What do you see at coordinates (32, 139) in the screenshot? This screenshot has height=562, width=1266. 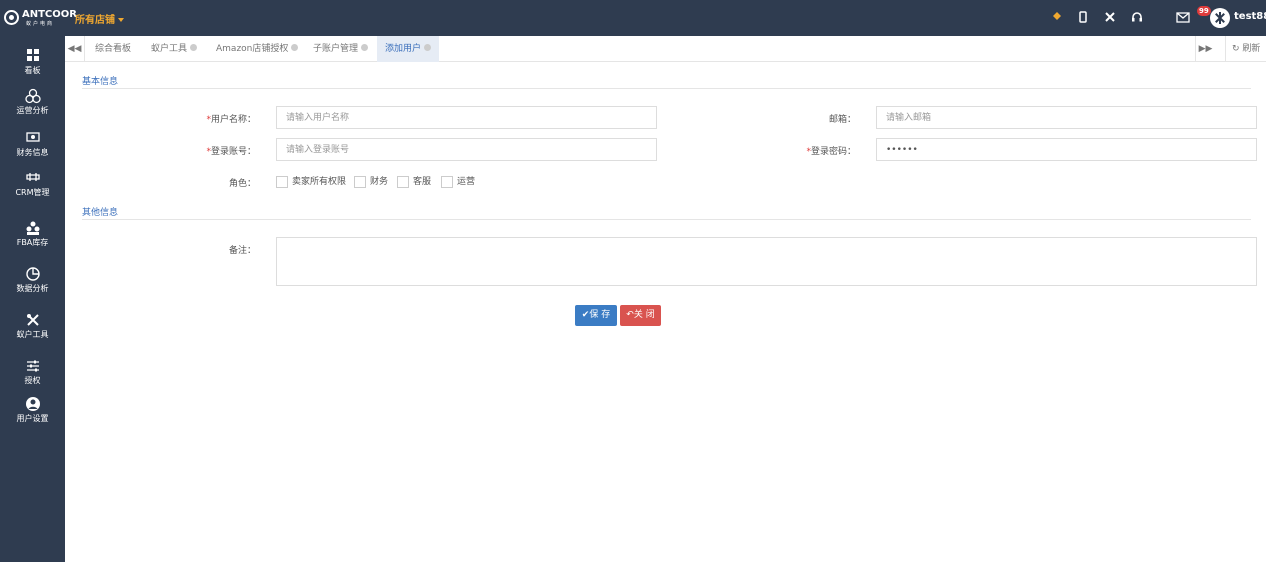 I see `finance-icon` at bounding box center [32, 139].